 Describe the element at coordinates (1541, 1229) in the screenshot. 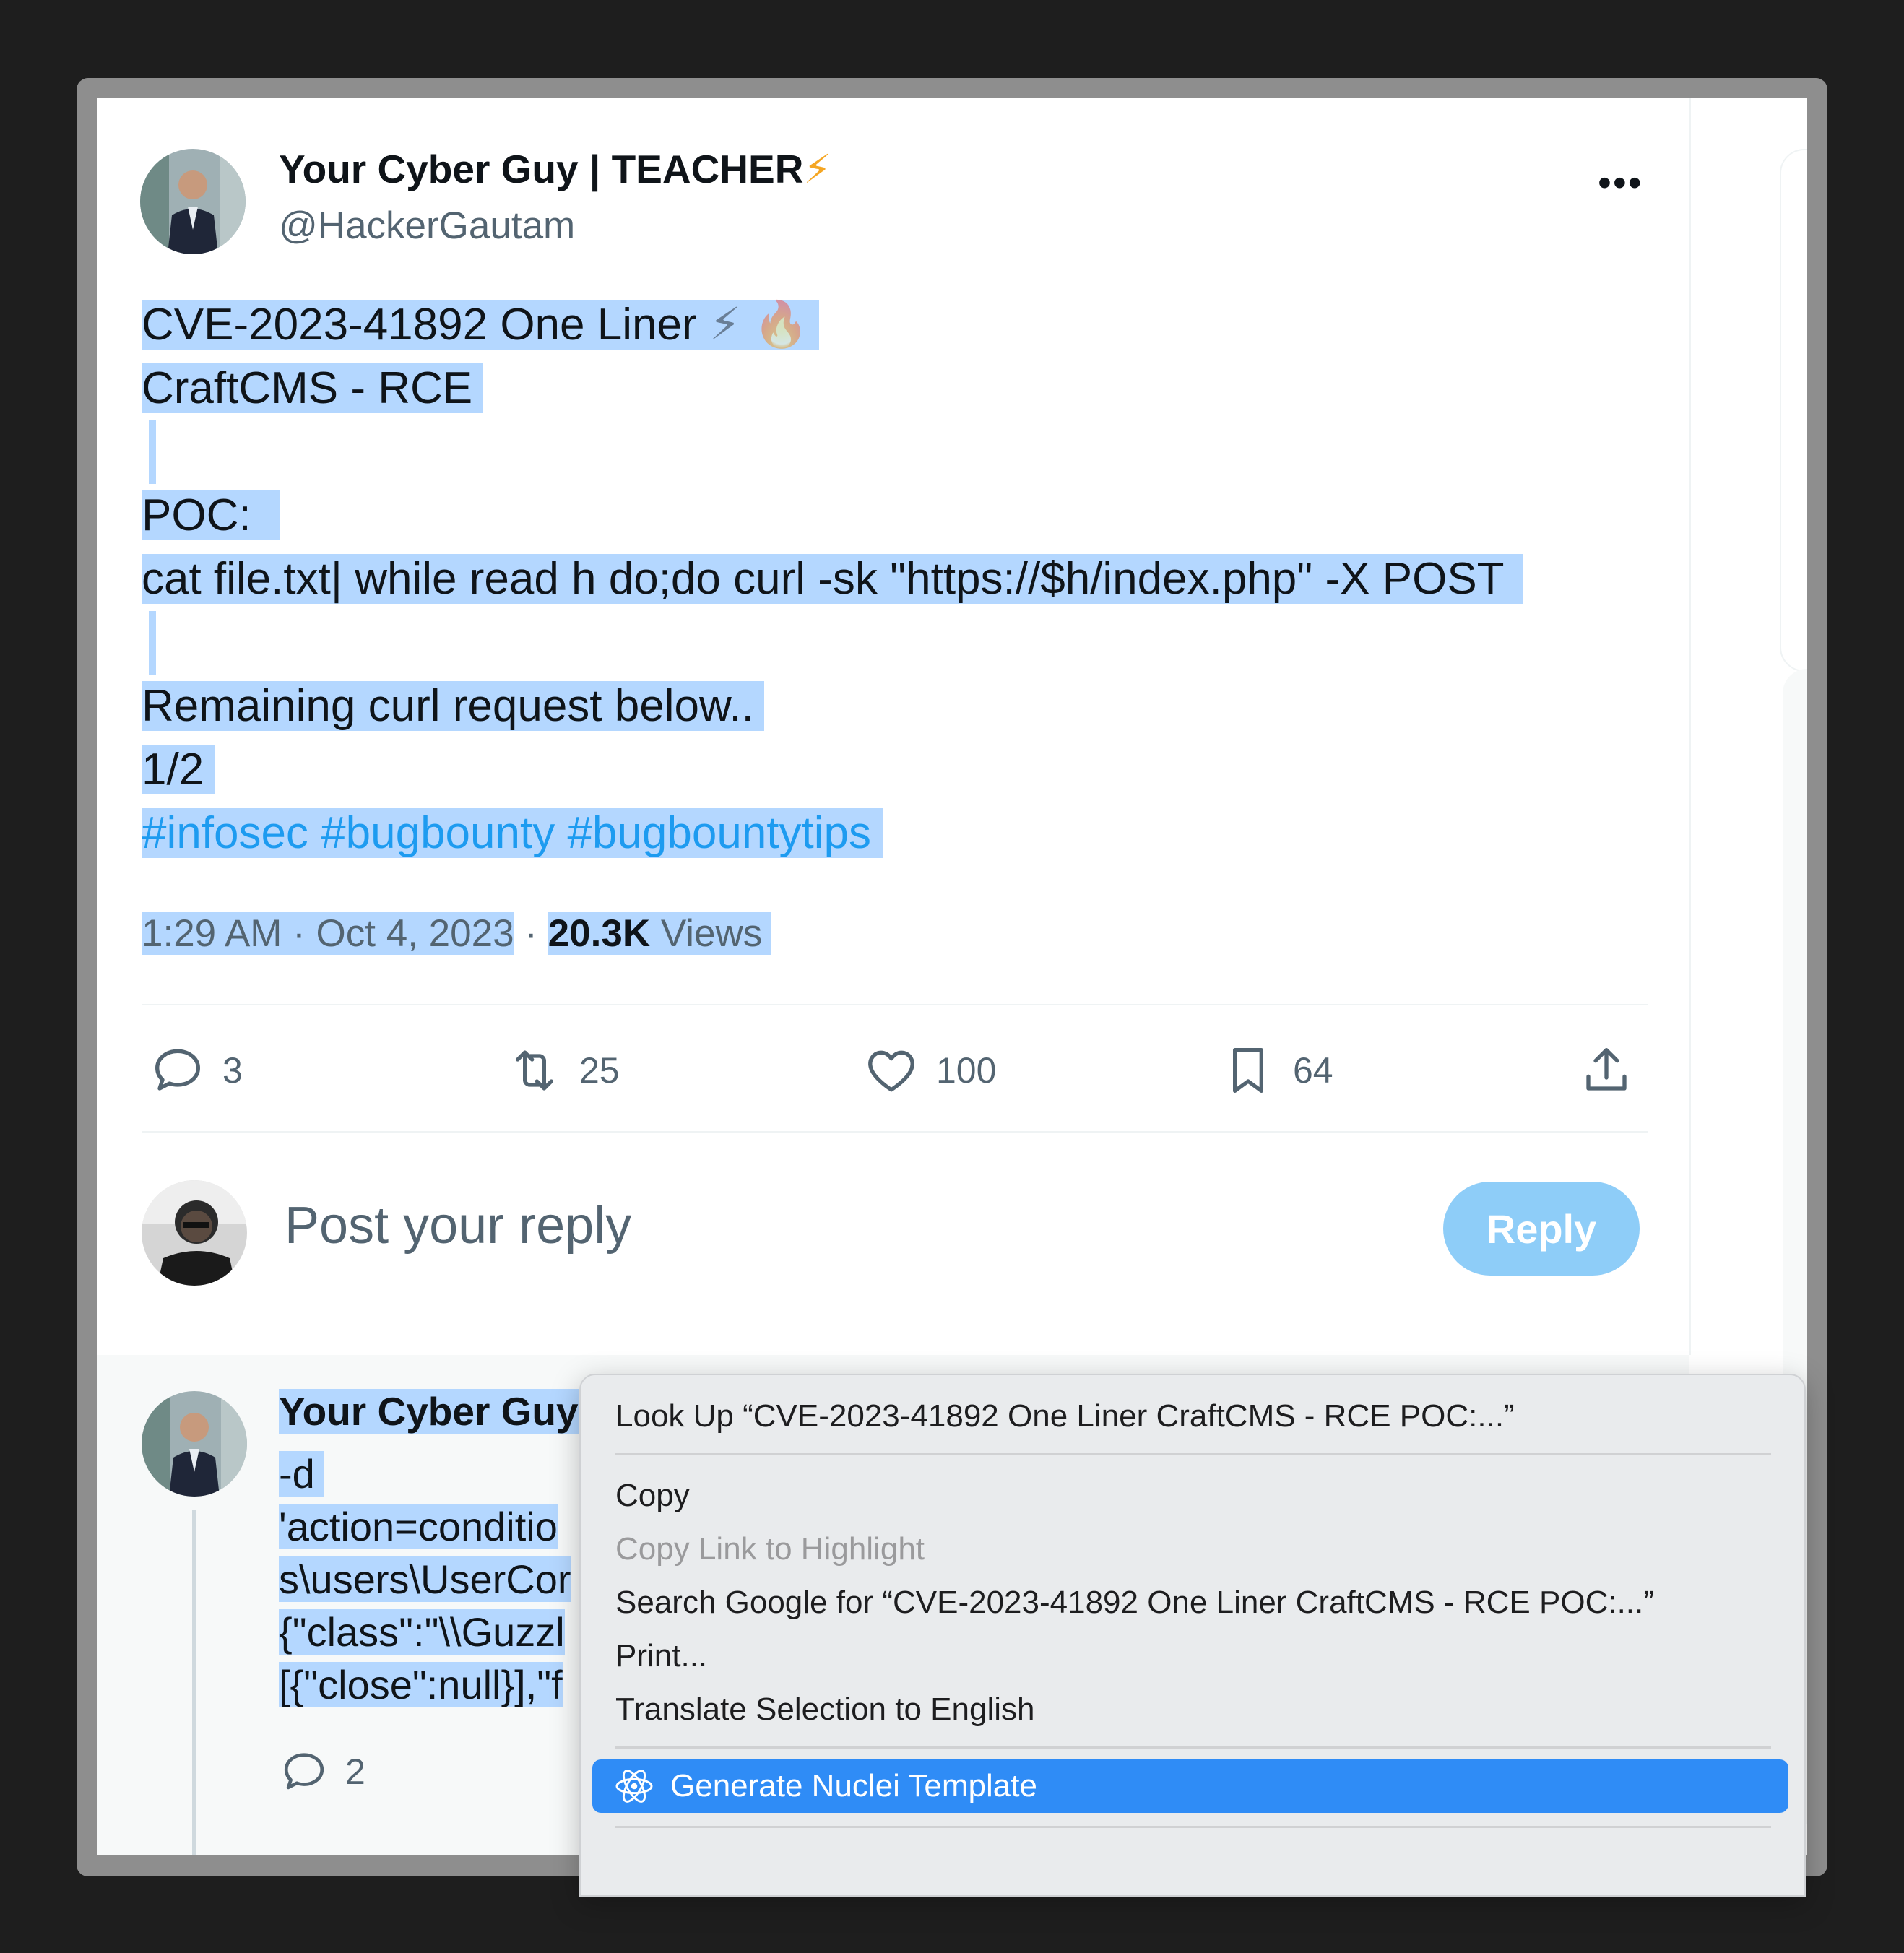

I see `reply-button: Reply` at that location.